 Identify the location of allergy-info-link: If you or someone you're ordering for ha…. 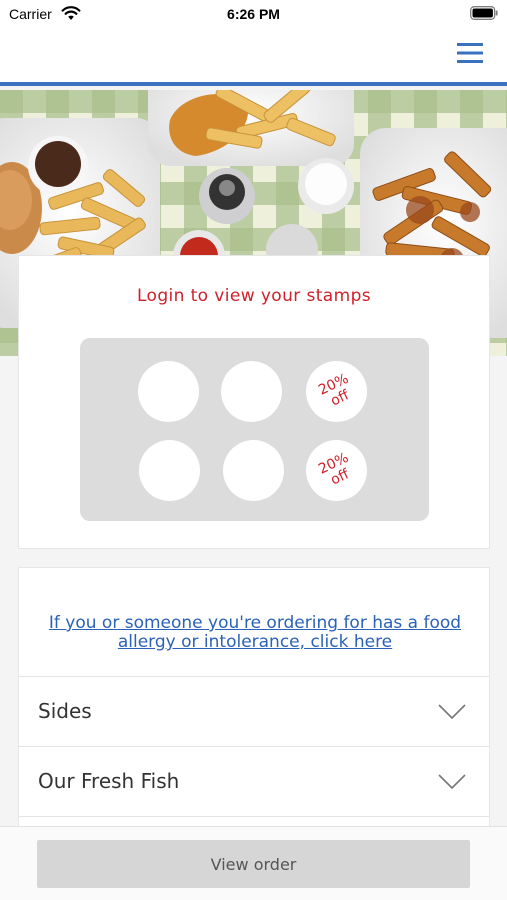
(255, 633).